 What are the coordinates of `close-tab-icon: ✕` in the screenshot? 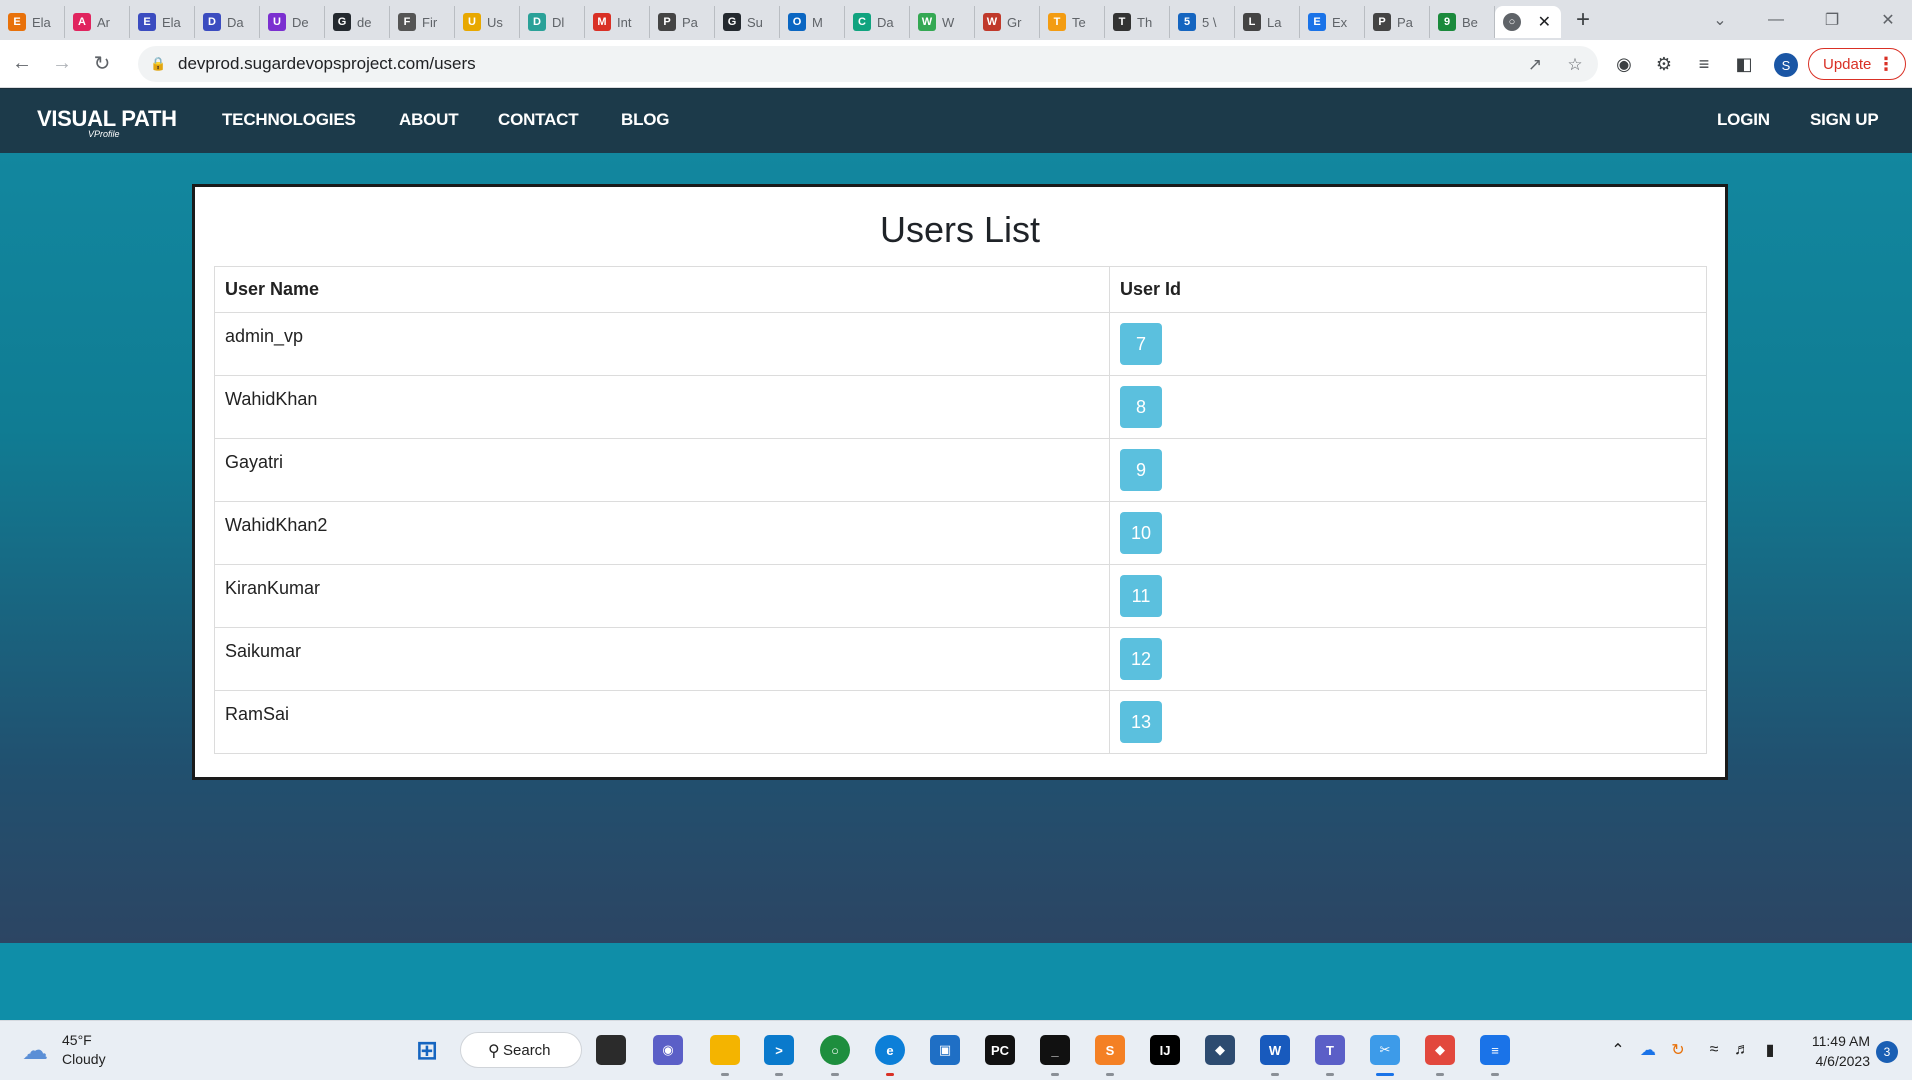 It's located at (1544, 22).